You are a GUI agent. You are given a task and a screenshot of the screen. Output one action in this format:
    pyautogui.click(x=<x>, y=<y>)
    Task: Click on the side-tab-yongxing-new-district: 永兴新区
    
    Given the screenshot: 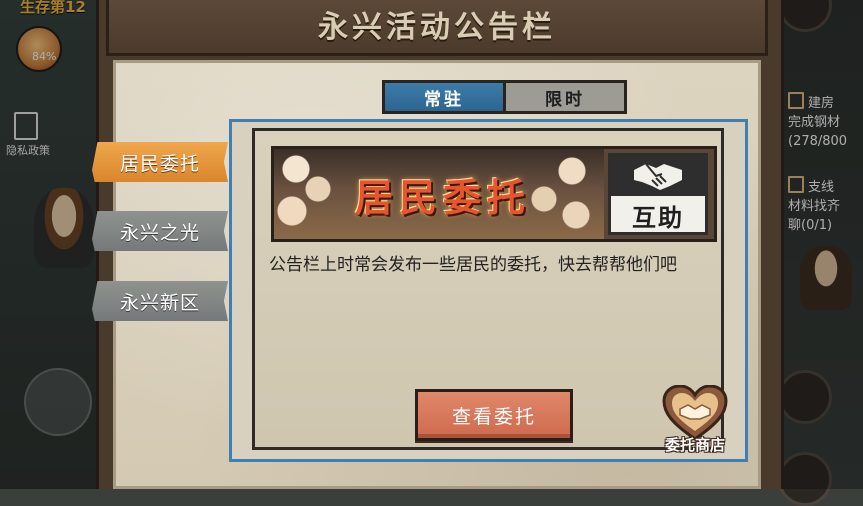 What is the action you would take?
    pyautogui.click(x=160, y=301)
    